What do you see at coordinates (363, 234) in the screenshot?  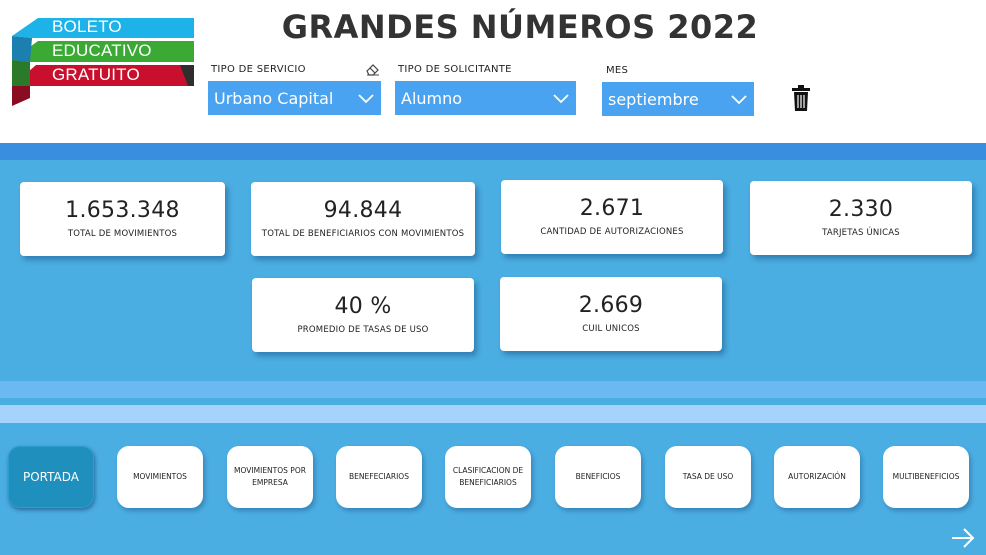 I see `kpi-label: TOTAL DE BENEFICIARIOS CON MOVIMIENTOS` at bounding box center [363, 234].